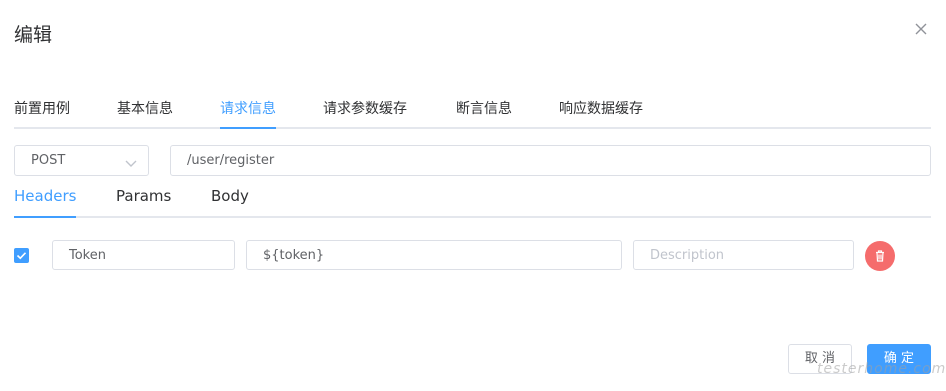  I want to click on header-value-value: ${token}, so click(294, 255).